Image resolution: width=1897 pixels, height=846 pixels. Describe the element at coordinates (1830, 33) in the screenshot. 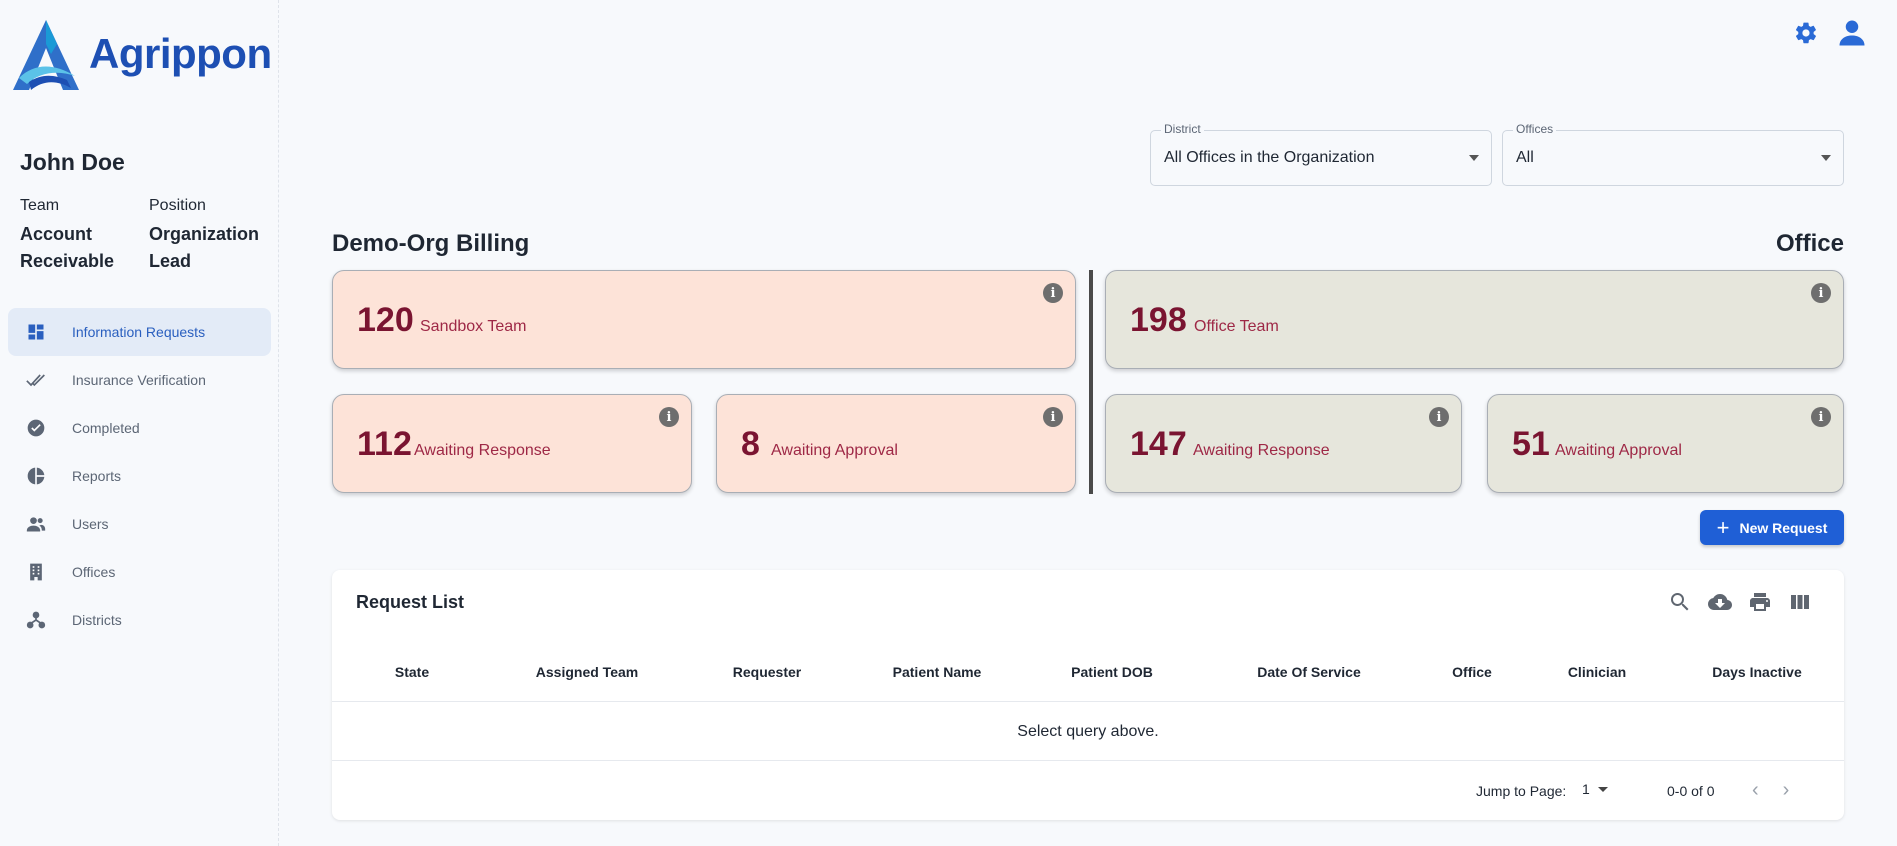

I see `header-actions` at that location.